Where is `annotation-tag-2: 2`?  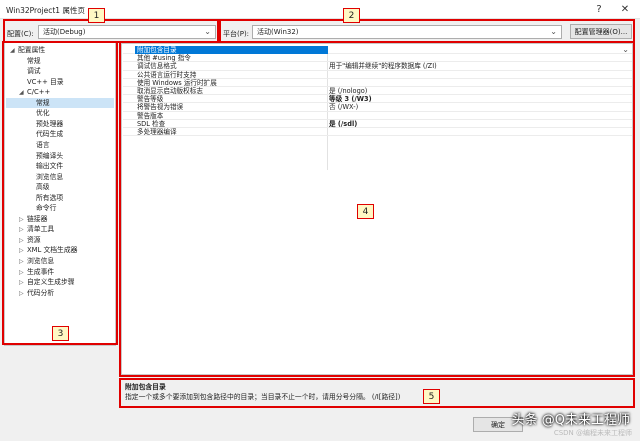
annotation-tag-2: 2 is located at coordinates (351, 15).